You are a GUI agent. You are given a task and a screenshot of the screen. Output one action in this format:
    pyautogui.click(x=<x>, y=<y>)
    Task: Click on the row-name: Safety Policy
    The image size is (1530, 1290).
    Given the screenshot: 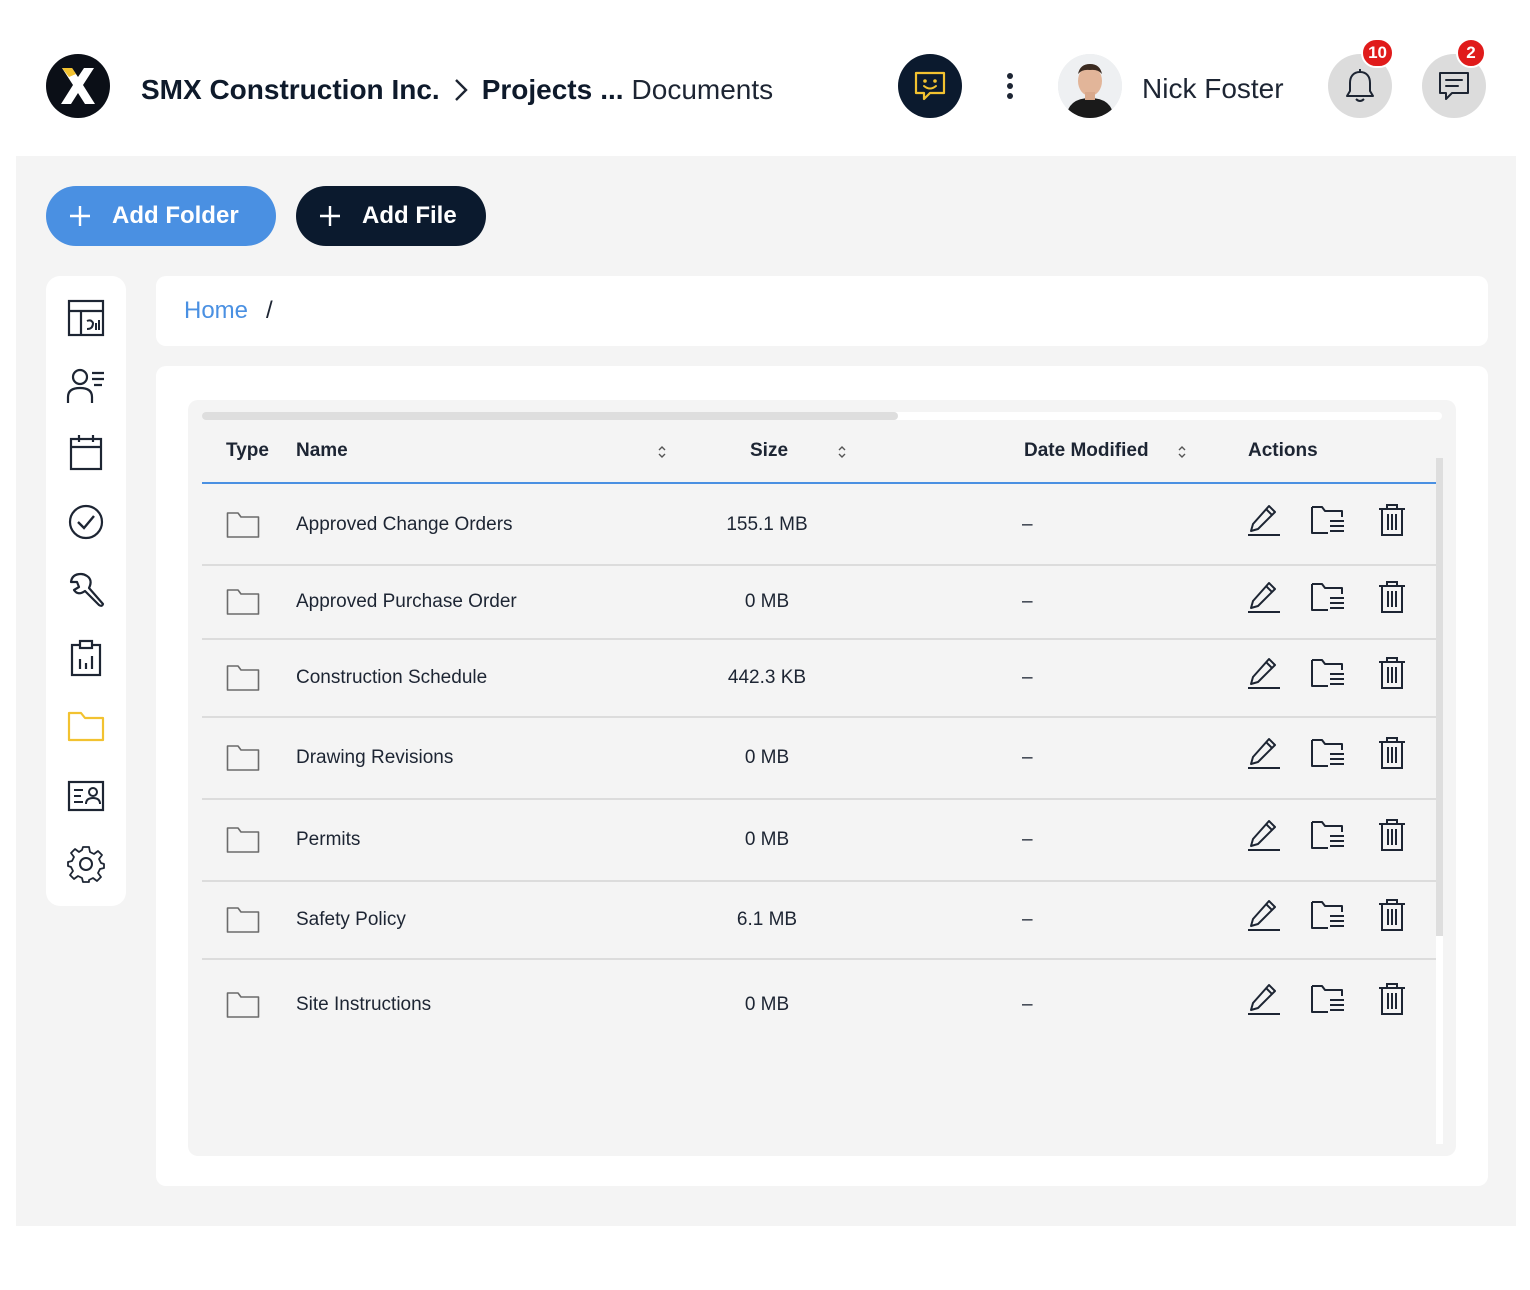 What is the action you would take?
    pyautogui.click(x=351, y=920)
    